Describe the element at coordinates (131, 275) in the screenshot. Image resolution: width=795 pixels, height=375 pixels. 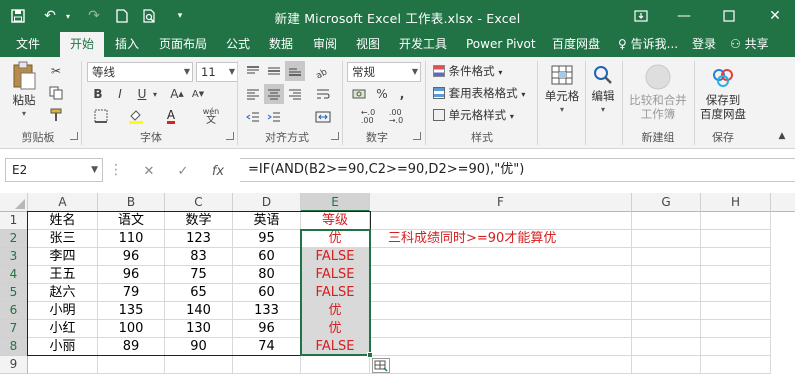
I see `cell-b4: 96` at that location.